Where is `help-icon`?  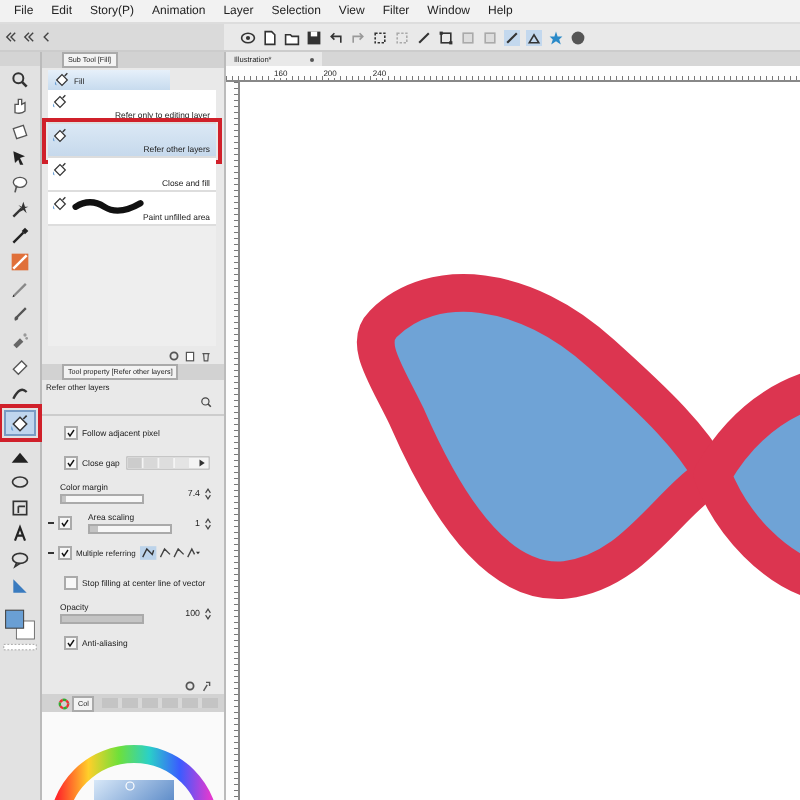
help-icon is located at coordinates (578, 37).